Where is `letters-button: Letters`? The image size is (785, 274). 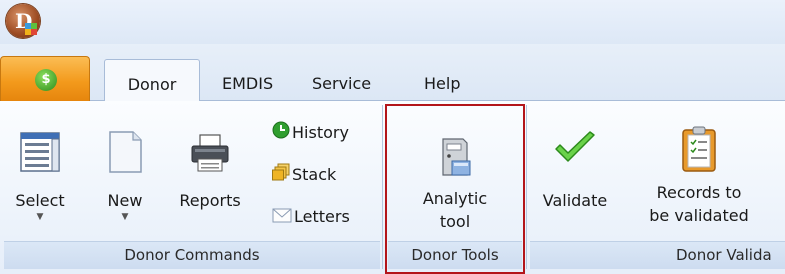 letters-button: Letters is located at coordinates (311, 218).